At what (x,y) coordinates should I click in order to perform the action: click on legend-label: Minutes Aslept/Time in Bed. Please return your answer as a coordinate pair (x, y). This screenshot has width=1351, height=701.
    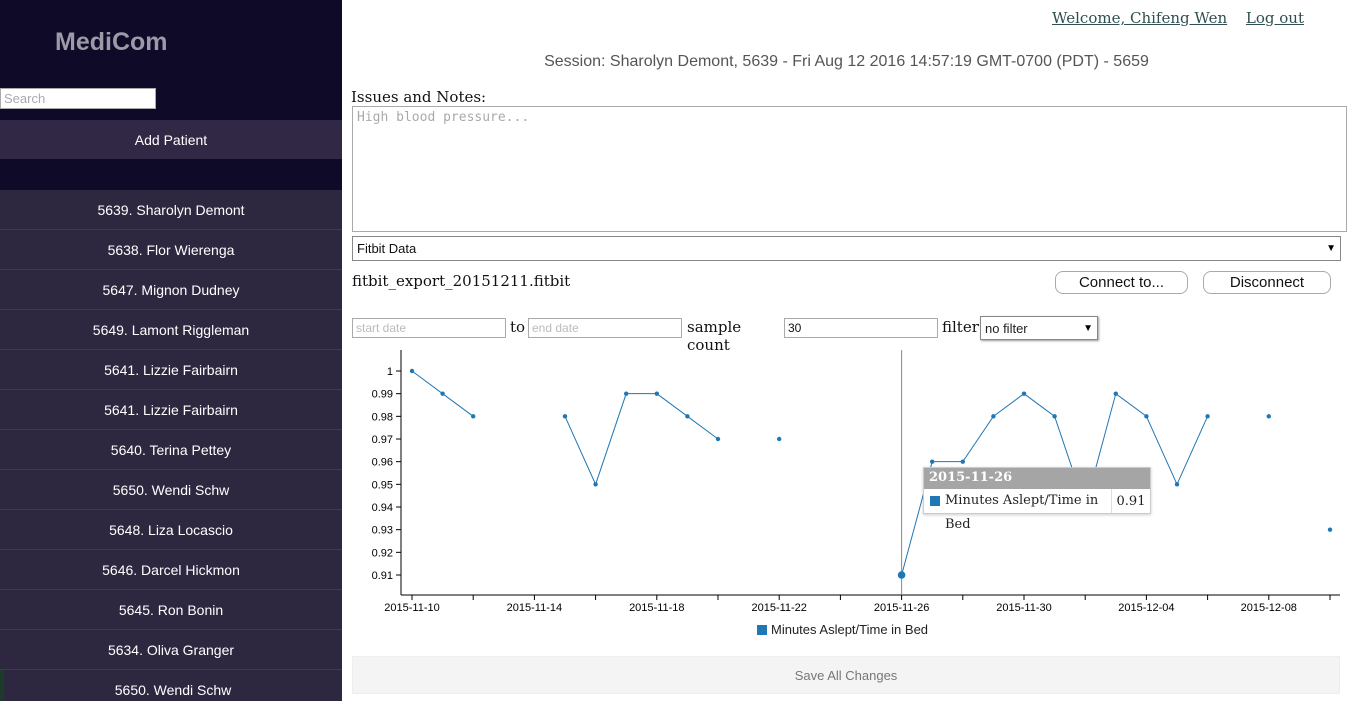
    Looking at the image, I should click on (850, 629).